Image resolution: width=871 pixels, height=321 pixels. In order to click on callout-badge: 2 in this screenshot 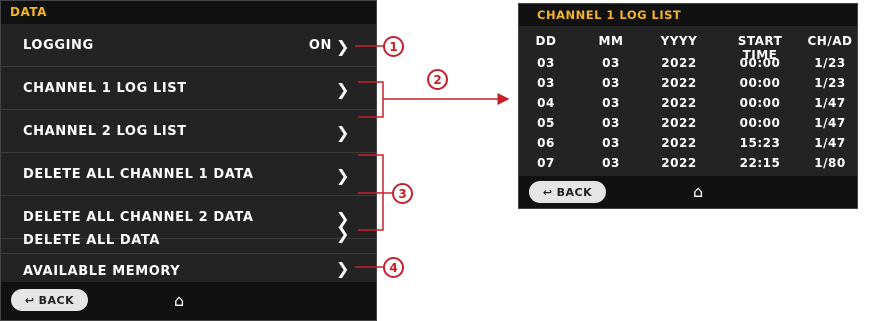, I will do `click(437, 79)`.